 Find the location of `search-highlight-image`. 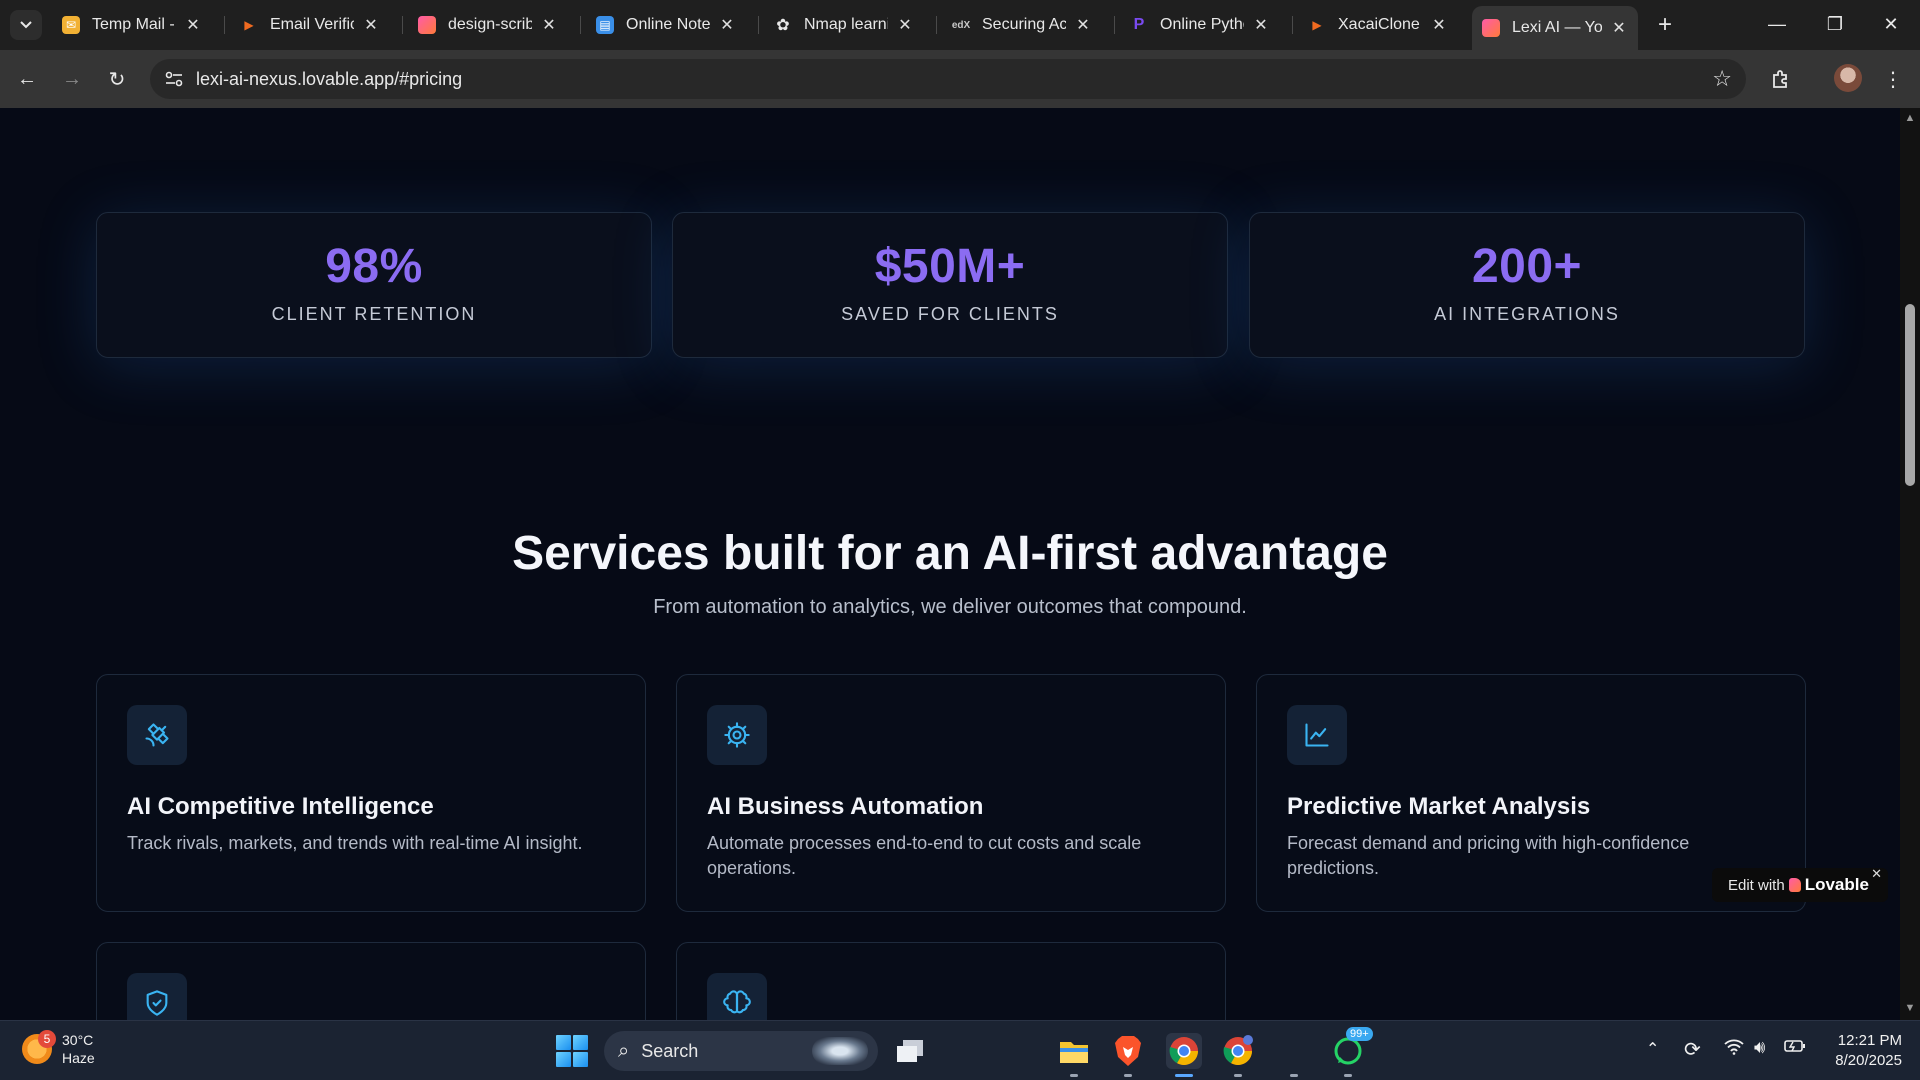

search-highlight-image is located at coordinates (840, 1051).